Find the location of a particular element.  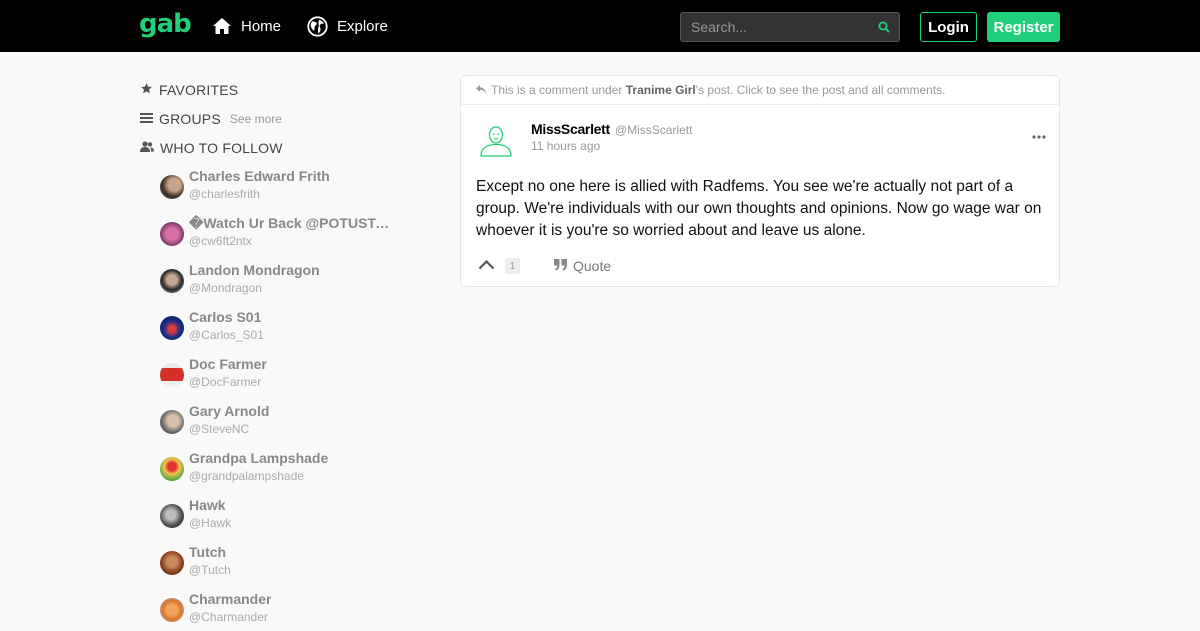

home-icon is located at coordinates (222, 26).